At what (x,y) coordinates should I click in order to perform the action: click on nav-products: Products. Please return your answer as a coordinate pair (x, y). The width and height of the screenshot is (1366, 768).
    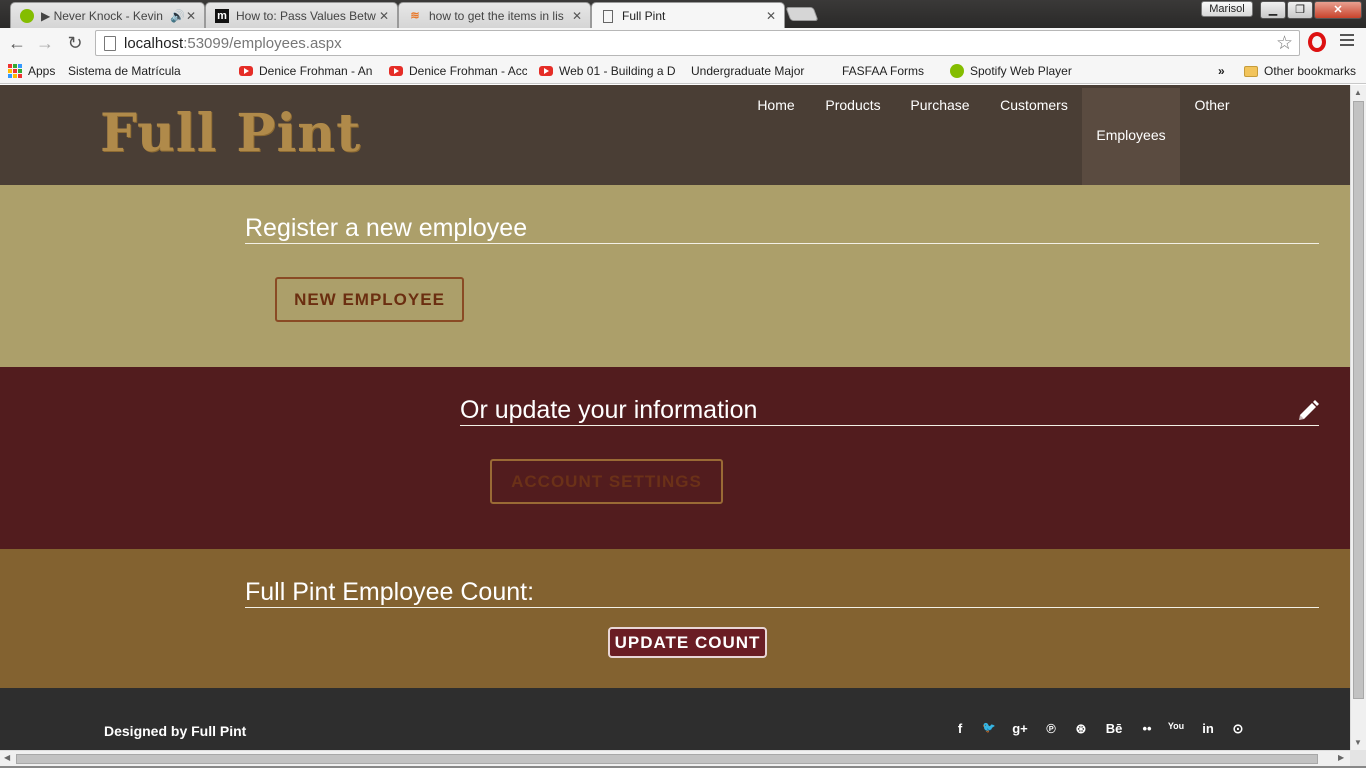
    Looking at the image, I should click on (853, 135).